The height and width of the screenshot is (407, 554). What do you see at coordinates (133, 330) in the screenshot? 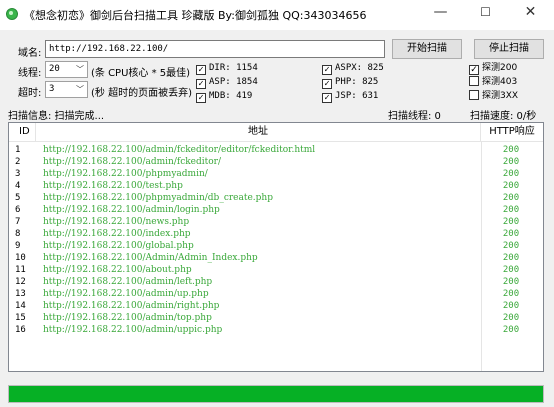
I see `row-url: http://192.168.22.100/admin/uppic.php` at bounding box center [133, 330].